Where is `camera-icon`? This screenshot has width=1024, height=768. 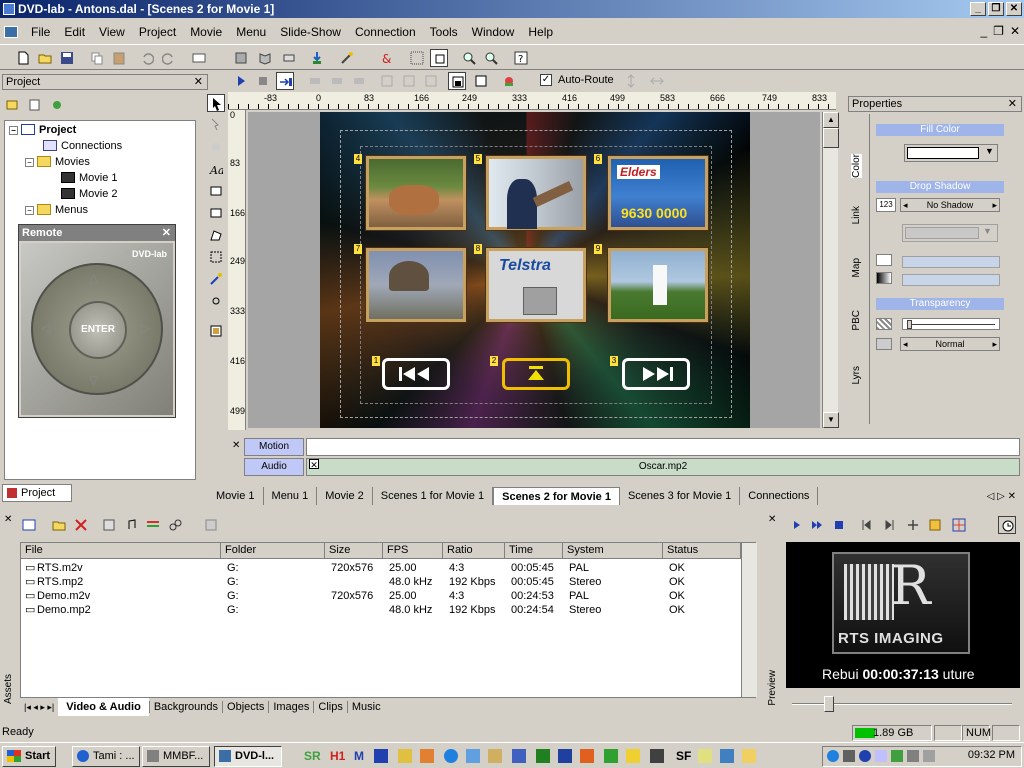 camera-icon is located at coordinates (657, 756).